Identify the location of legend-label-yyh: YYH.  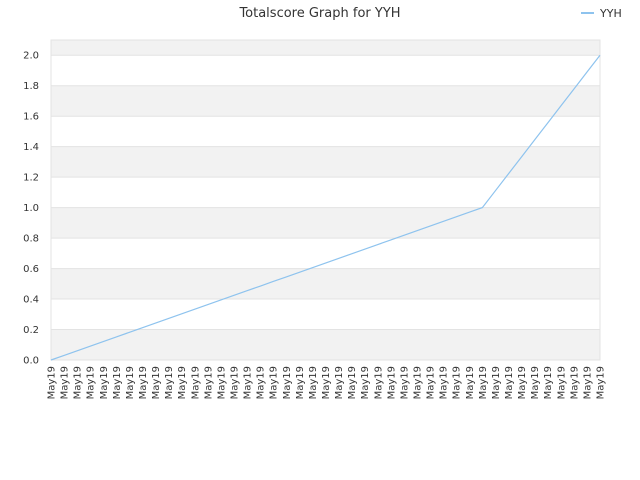
(610, 13).